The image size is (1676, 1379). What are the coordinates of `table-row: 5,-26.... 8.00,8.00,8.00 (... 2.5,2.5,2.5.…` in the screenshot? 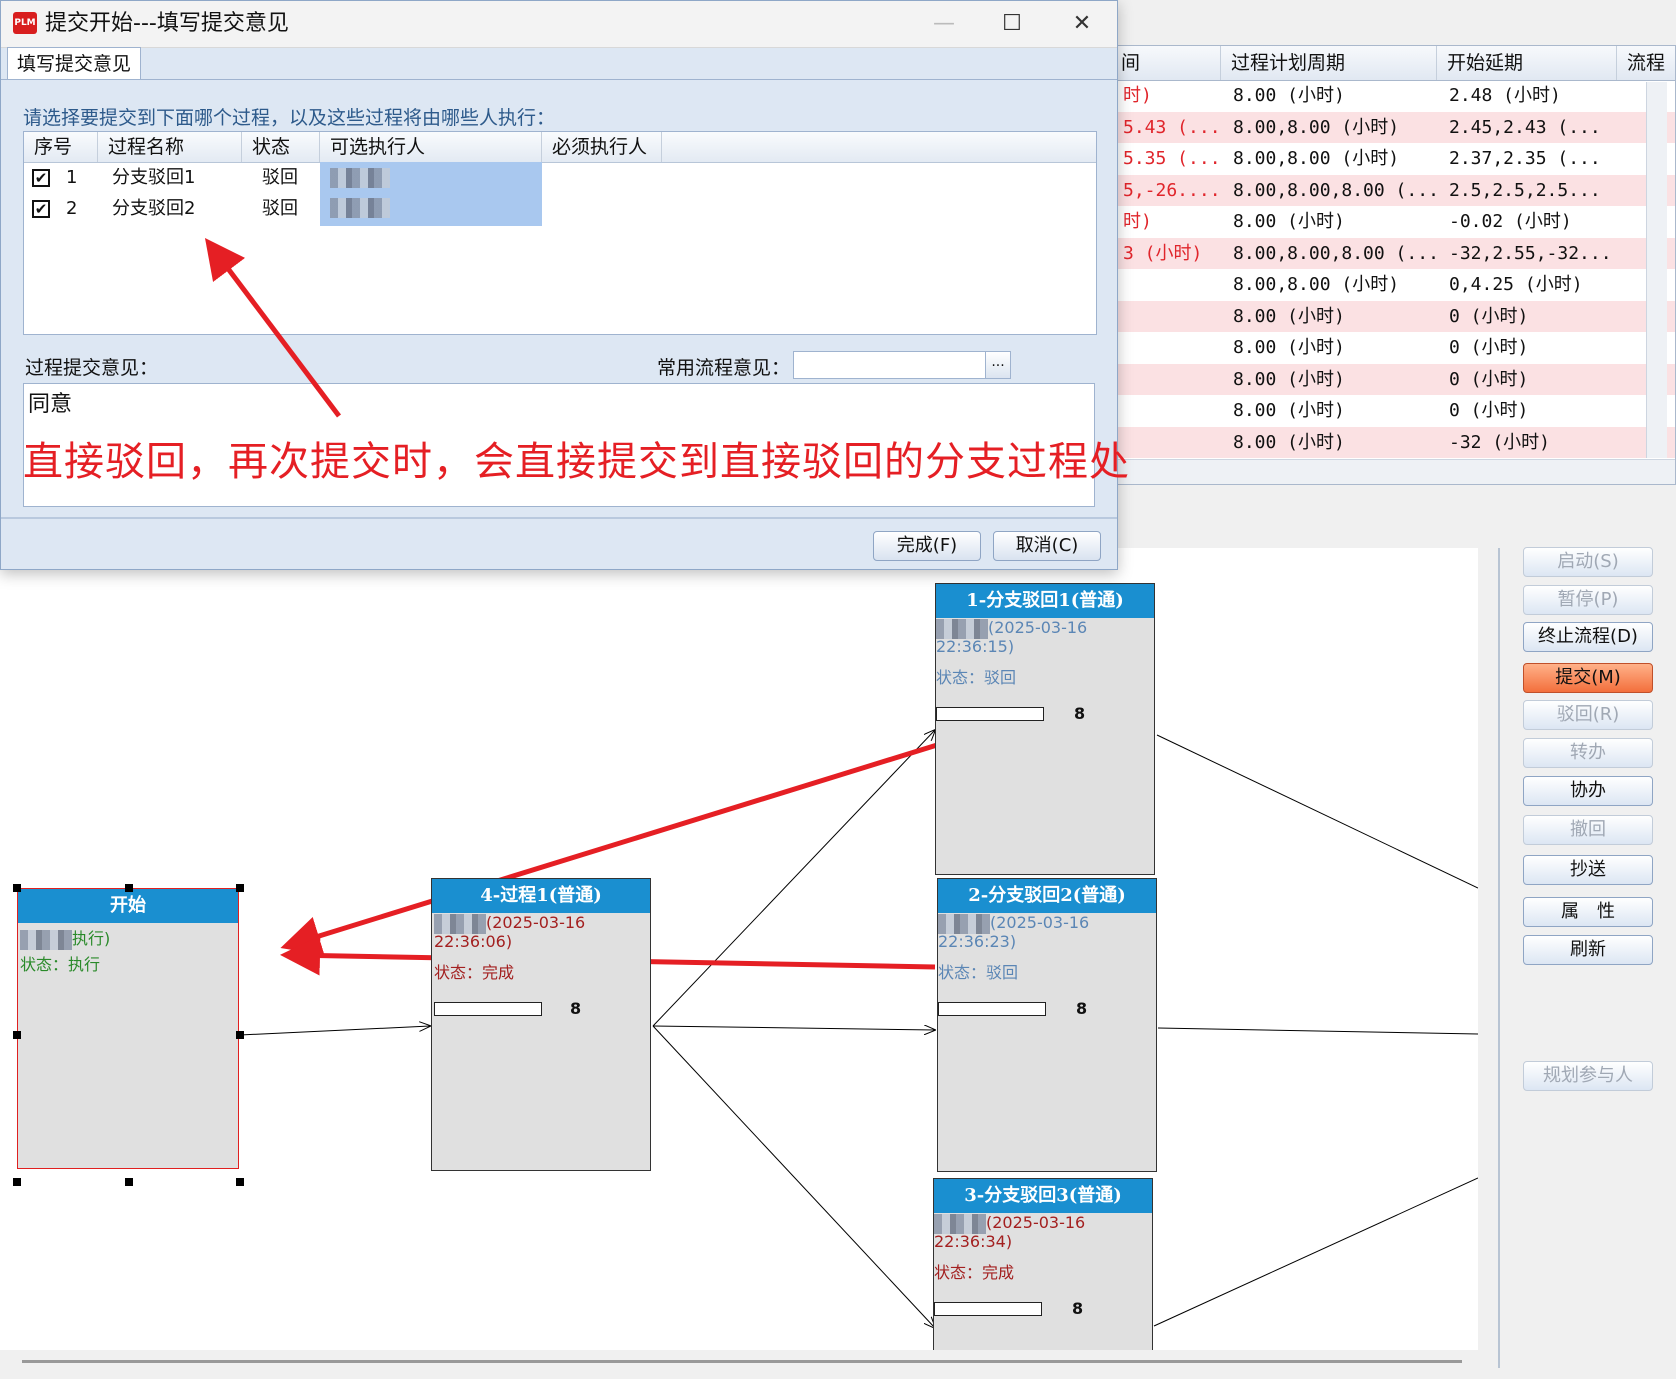 It's located at (1393, 190).